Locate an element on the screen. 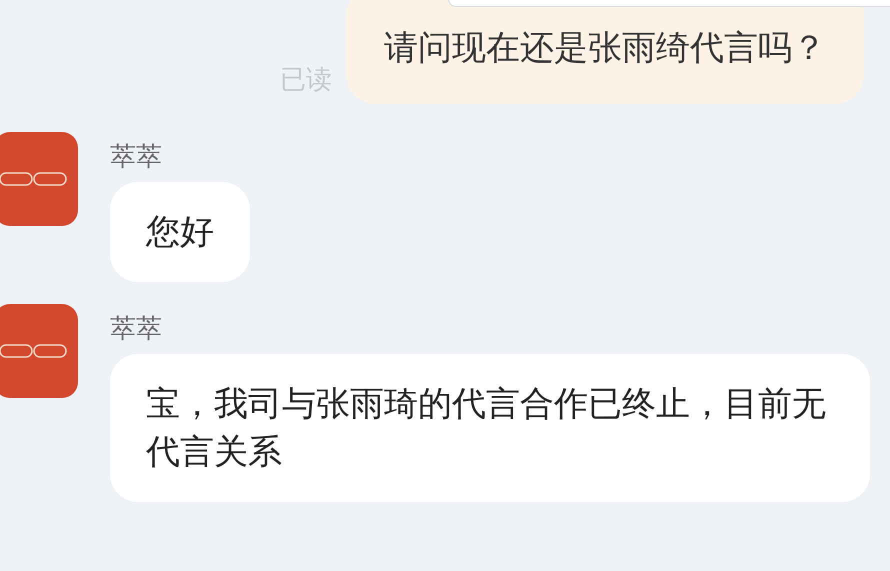 Image resolution: width=890 pixels, height=571 pixels. message-bubble: 您好 is located at coordinates (180, 232).